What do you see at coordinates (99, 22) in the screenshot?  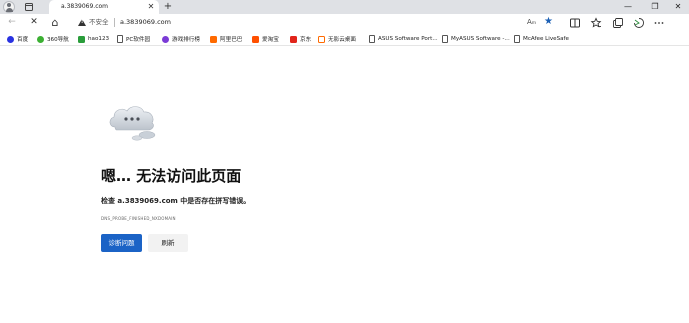 I see `security-label: 不安全` at bounding box center [99, 22].